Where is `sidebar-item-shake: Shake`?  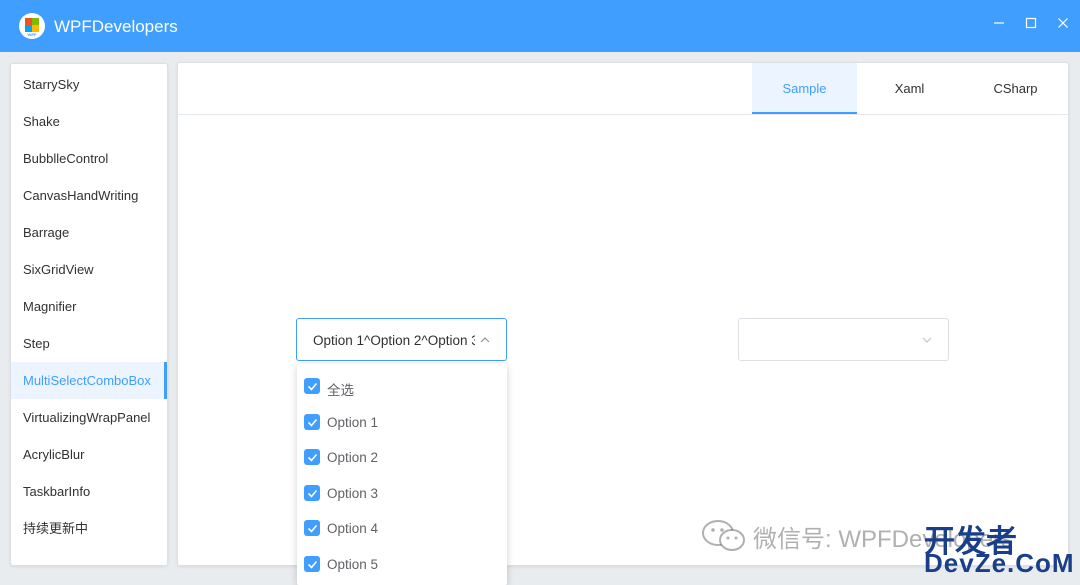 sidebar-item-shake: Shake is located at coordinates (89, 121).